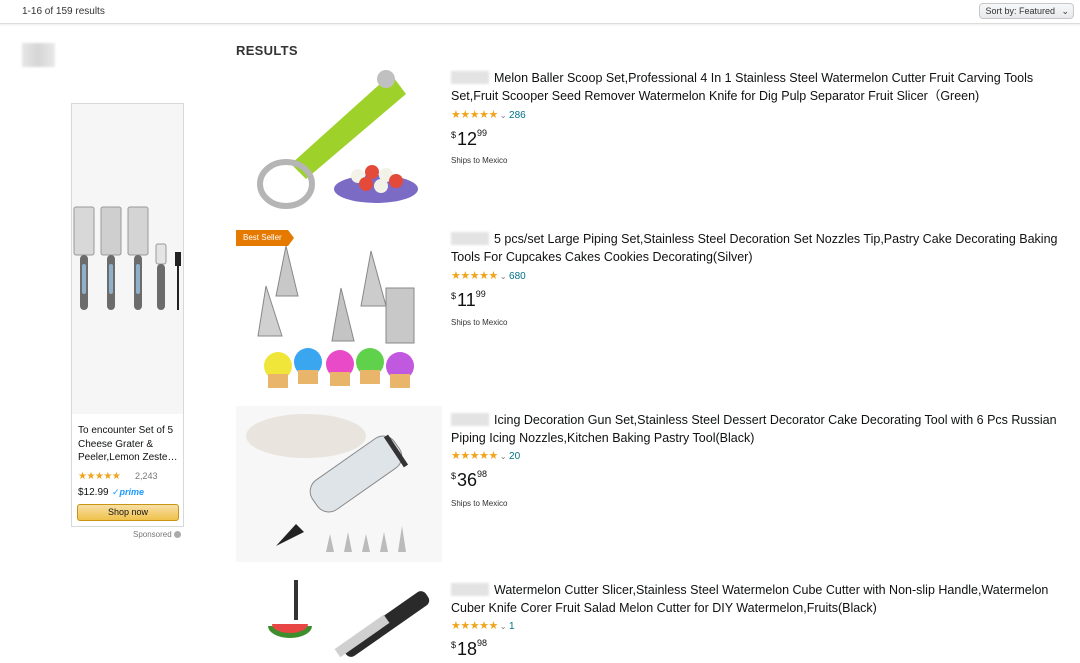 The height and width of the screenshot is (663, 1080). What do you see at coordinates (517, 276) in the screenshot?
I see `review-count: 680` at bounding box center [517, 276].